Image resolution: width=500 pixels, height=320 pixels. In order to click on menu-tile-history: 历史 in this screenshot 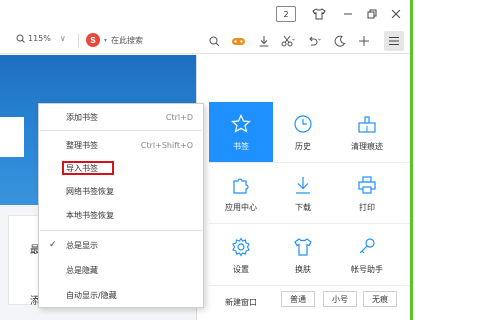, I will do `click(303, 132)`.